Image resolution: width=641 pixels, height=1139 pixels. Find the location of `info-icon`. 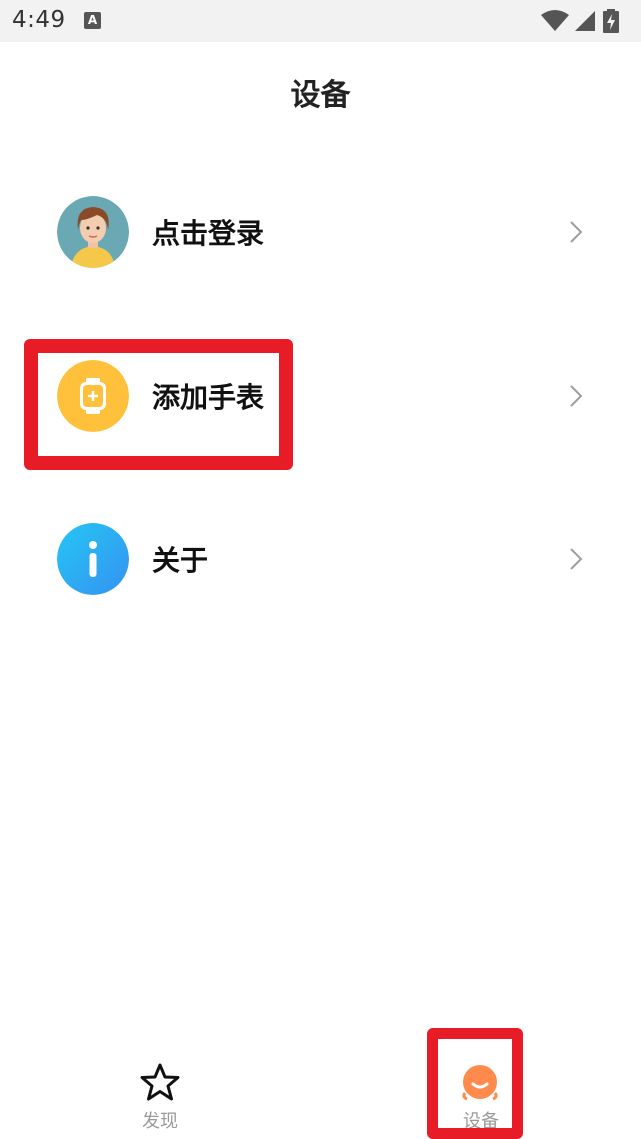

info-icon is located at coordinates (93, 559).